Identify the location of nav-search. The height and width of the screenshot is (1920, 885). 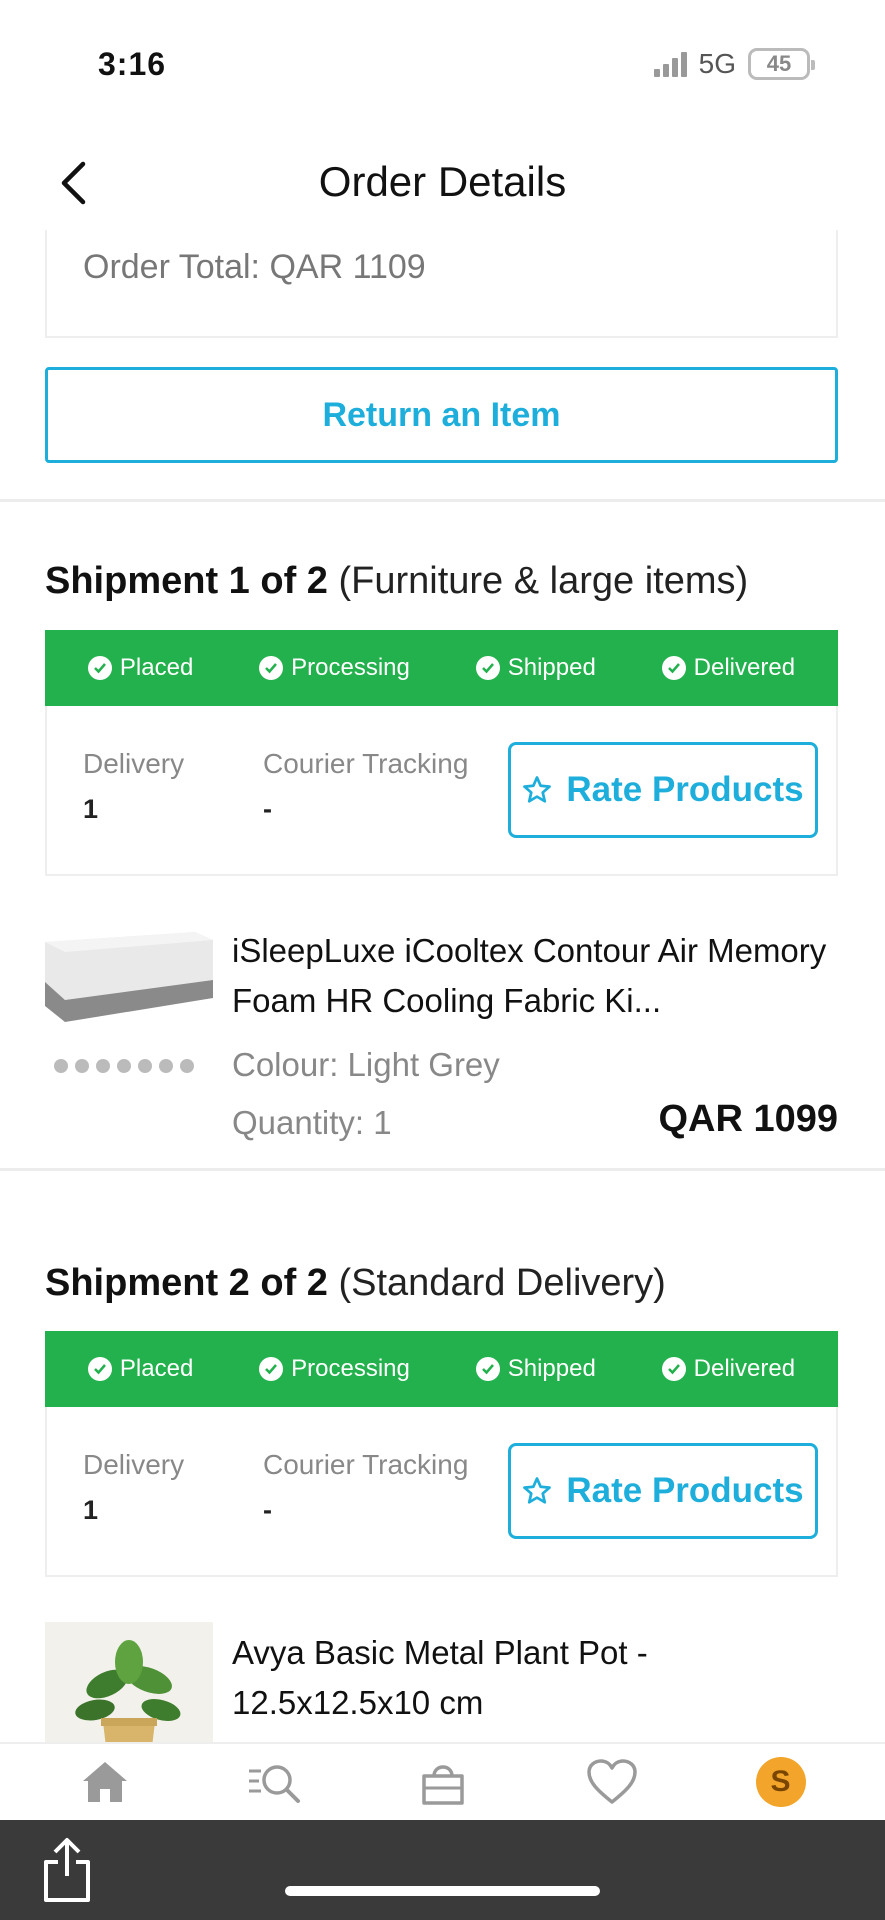
(274, 1782).